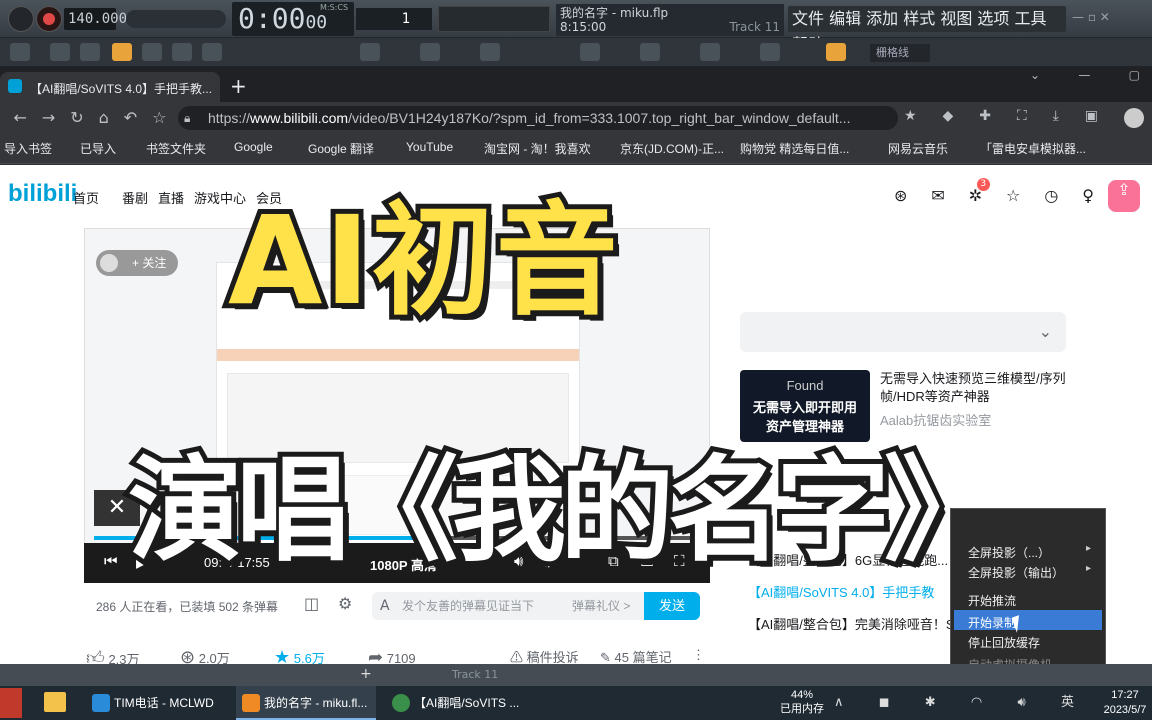  Describe the element at coordinates (176, 19) in the screenshot. I see `master-pitch-slider` at that location.